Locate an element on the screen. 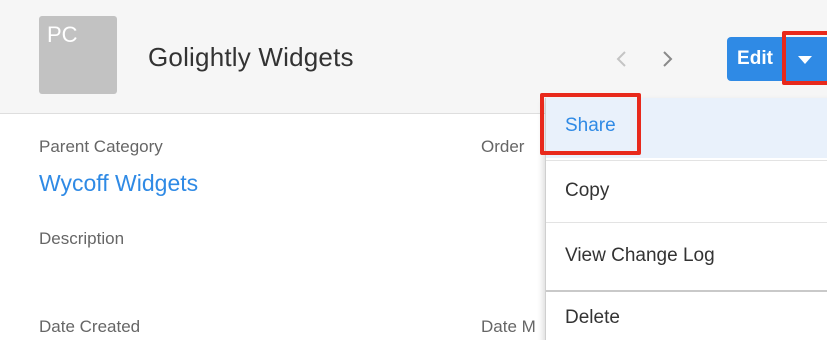  avatar-initials: PC is located at coordinates (62, 34).